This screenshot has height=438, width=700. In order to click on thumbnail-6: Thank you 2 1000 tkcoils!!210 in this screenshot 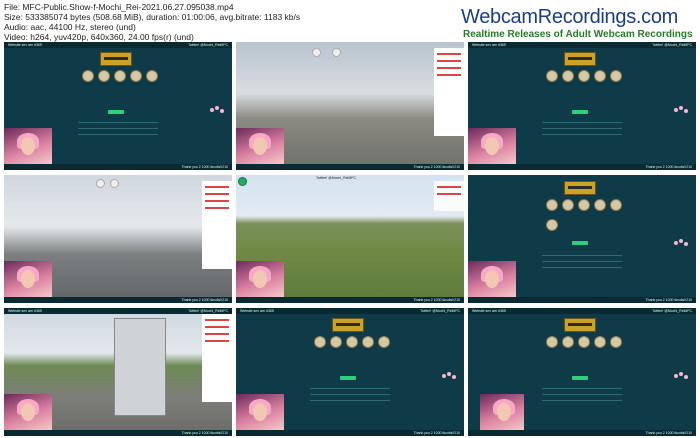, I will do `click(582, 239)`.